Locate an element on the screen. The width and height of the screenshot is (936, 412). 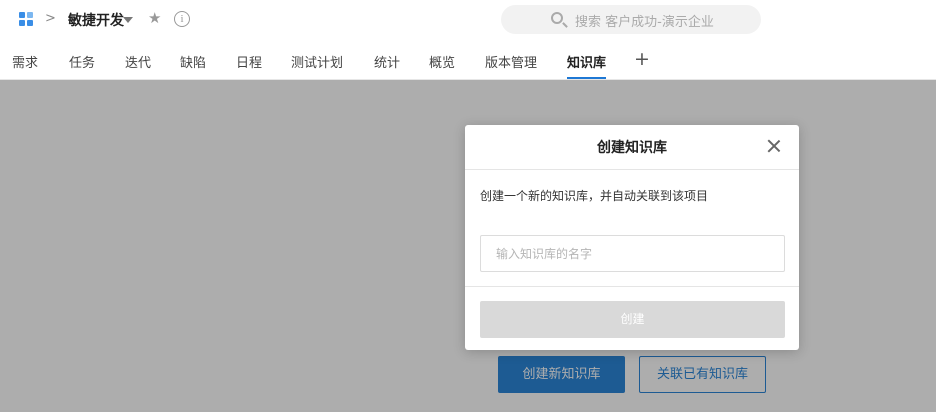
top-bar: > 敏捷开发 ★ i 搜索 客户成功-演示企业 is located at coordinates (468, 20).